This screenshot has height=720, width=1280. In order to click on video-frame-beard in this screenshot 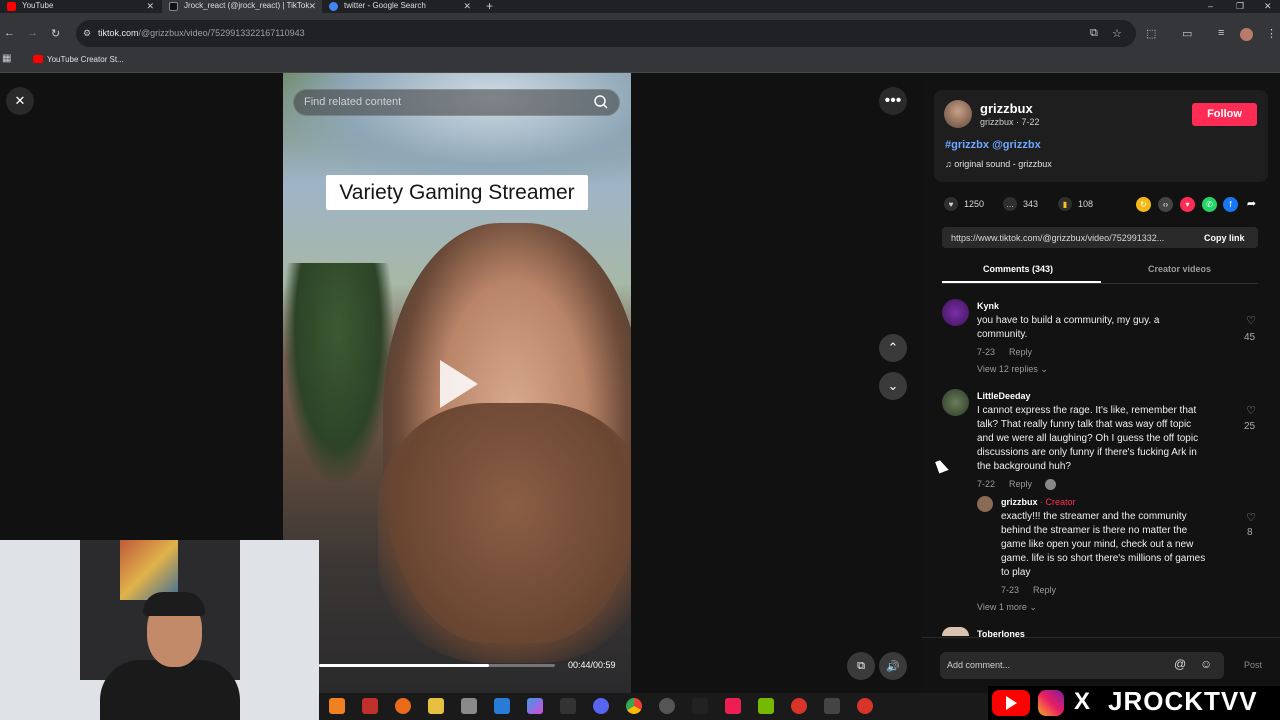, I will do `click(504, 533)`.